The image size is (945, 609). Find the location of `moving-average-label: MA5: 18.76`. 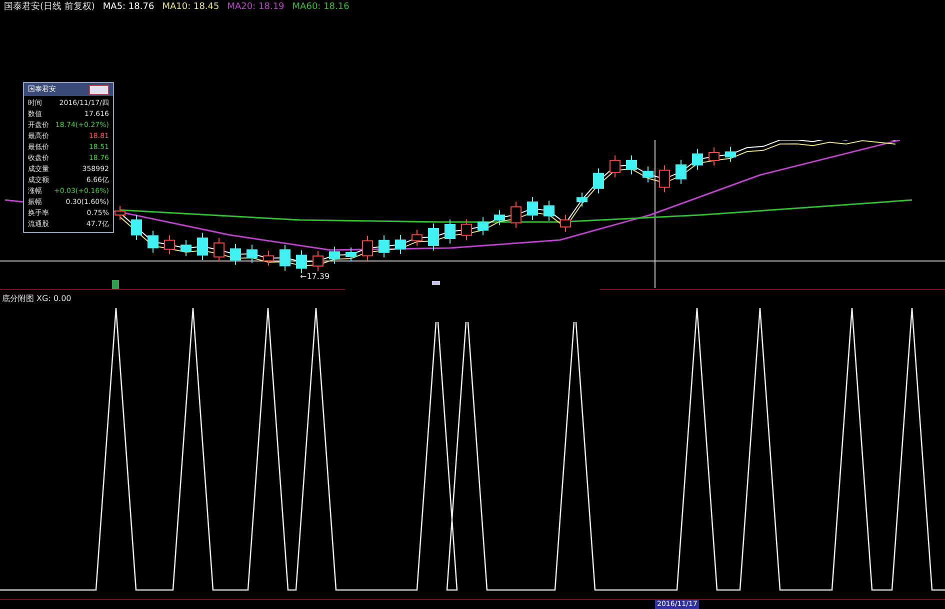

moving-average-label: MA5: 18.76 is located at coordinates (128, 7).